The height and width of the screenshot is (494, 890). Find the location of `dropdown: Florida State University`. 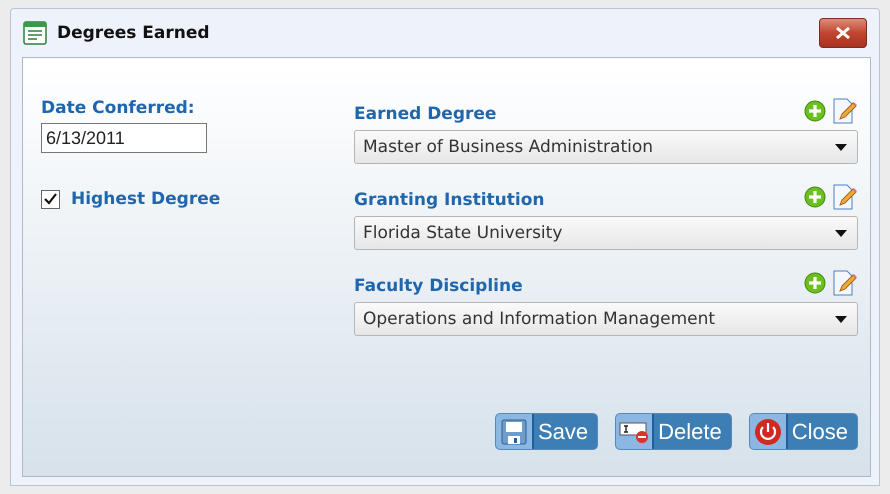

dropdown: Florida State University is located at coordinates (606, 233).